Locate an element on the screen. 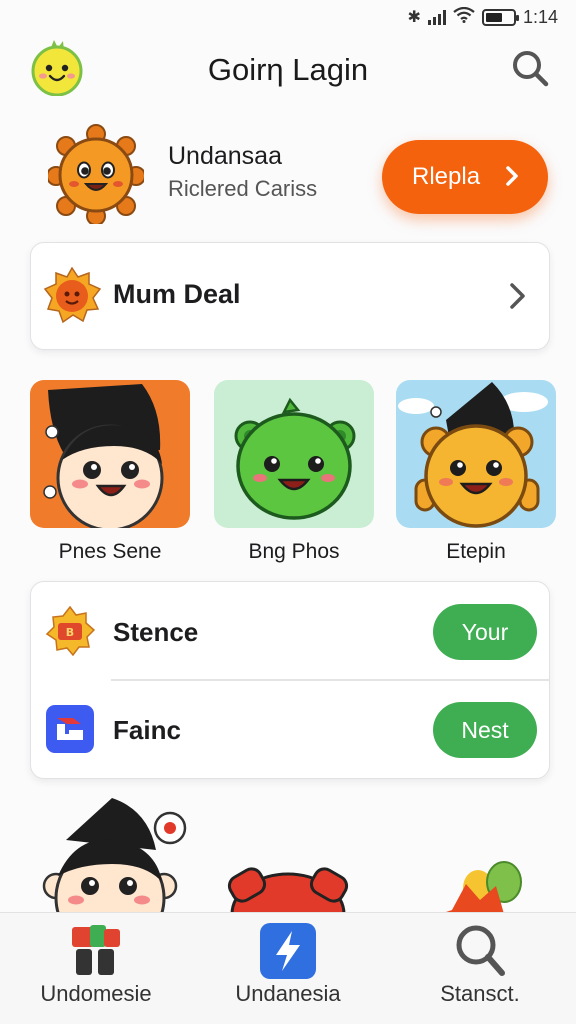 The image size is (576, 1024). cellular-signal-icon is located at coordinates (436, 17).